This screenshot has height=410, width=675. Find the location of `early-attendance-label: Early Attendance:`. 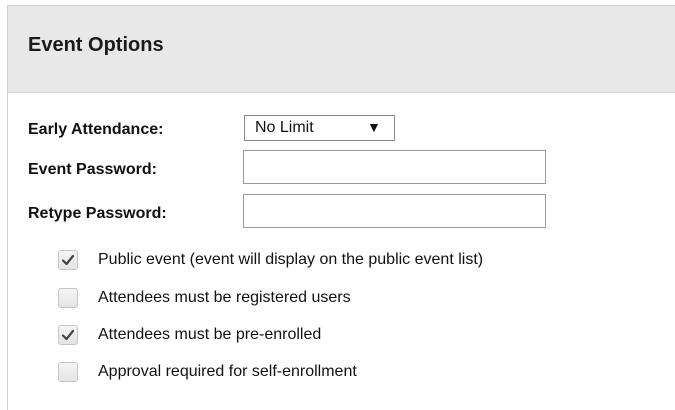

early-attendance-label: Early Attendance: is located at coordinates (96, 129).